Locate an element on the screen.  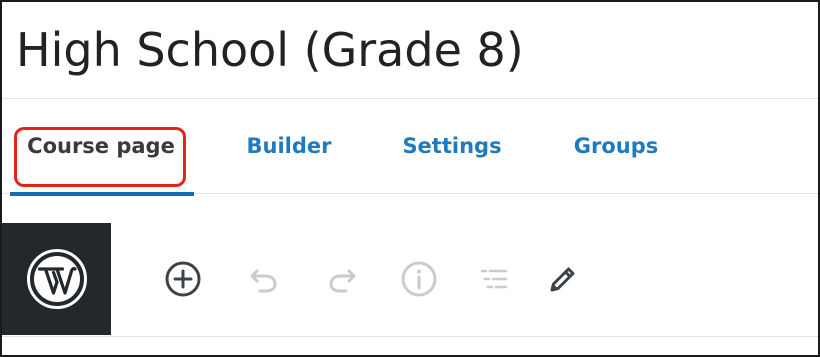
tab-groups: Groups is located at coordinates (616, 146).